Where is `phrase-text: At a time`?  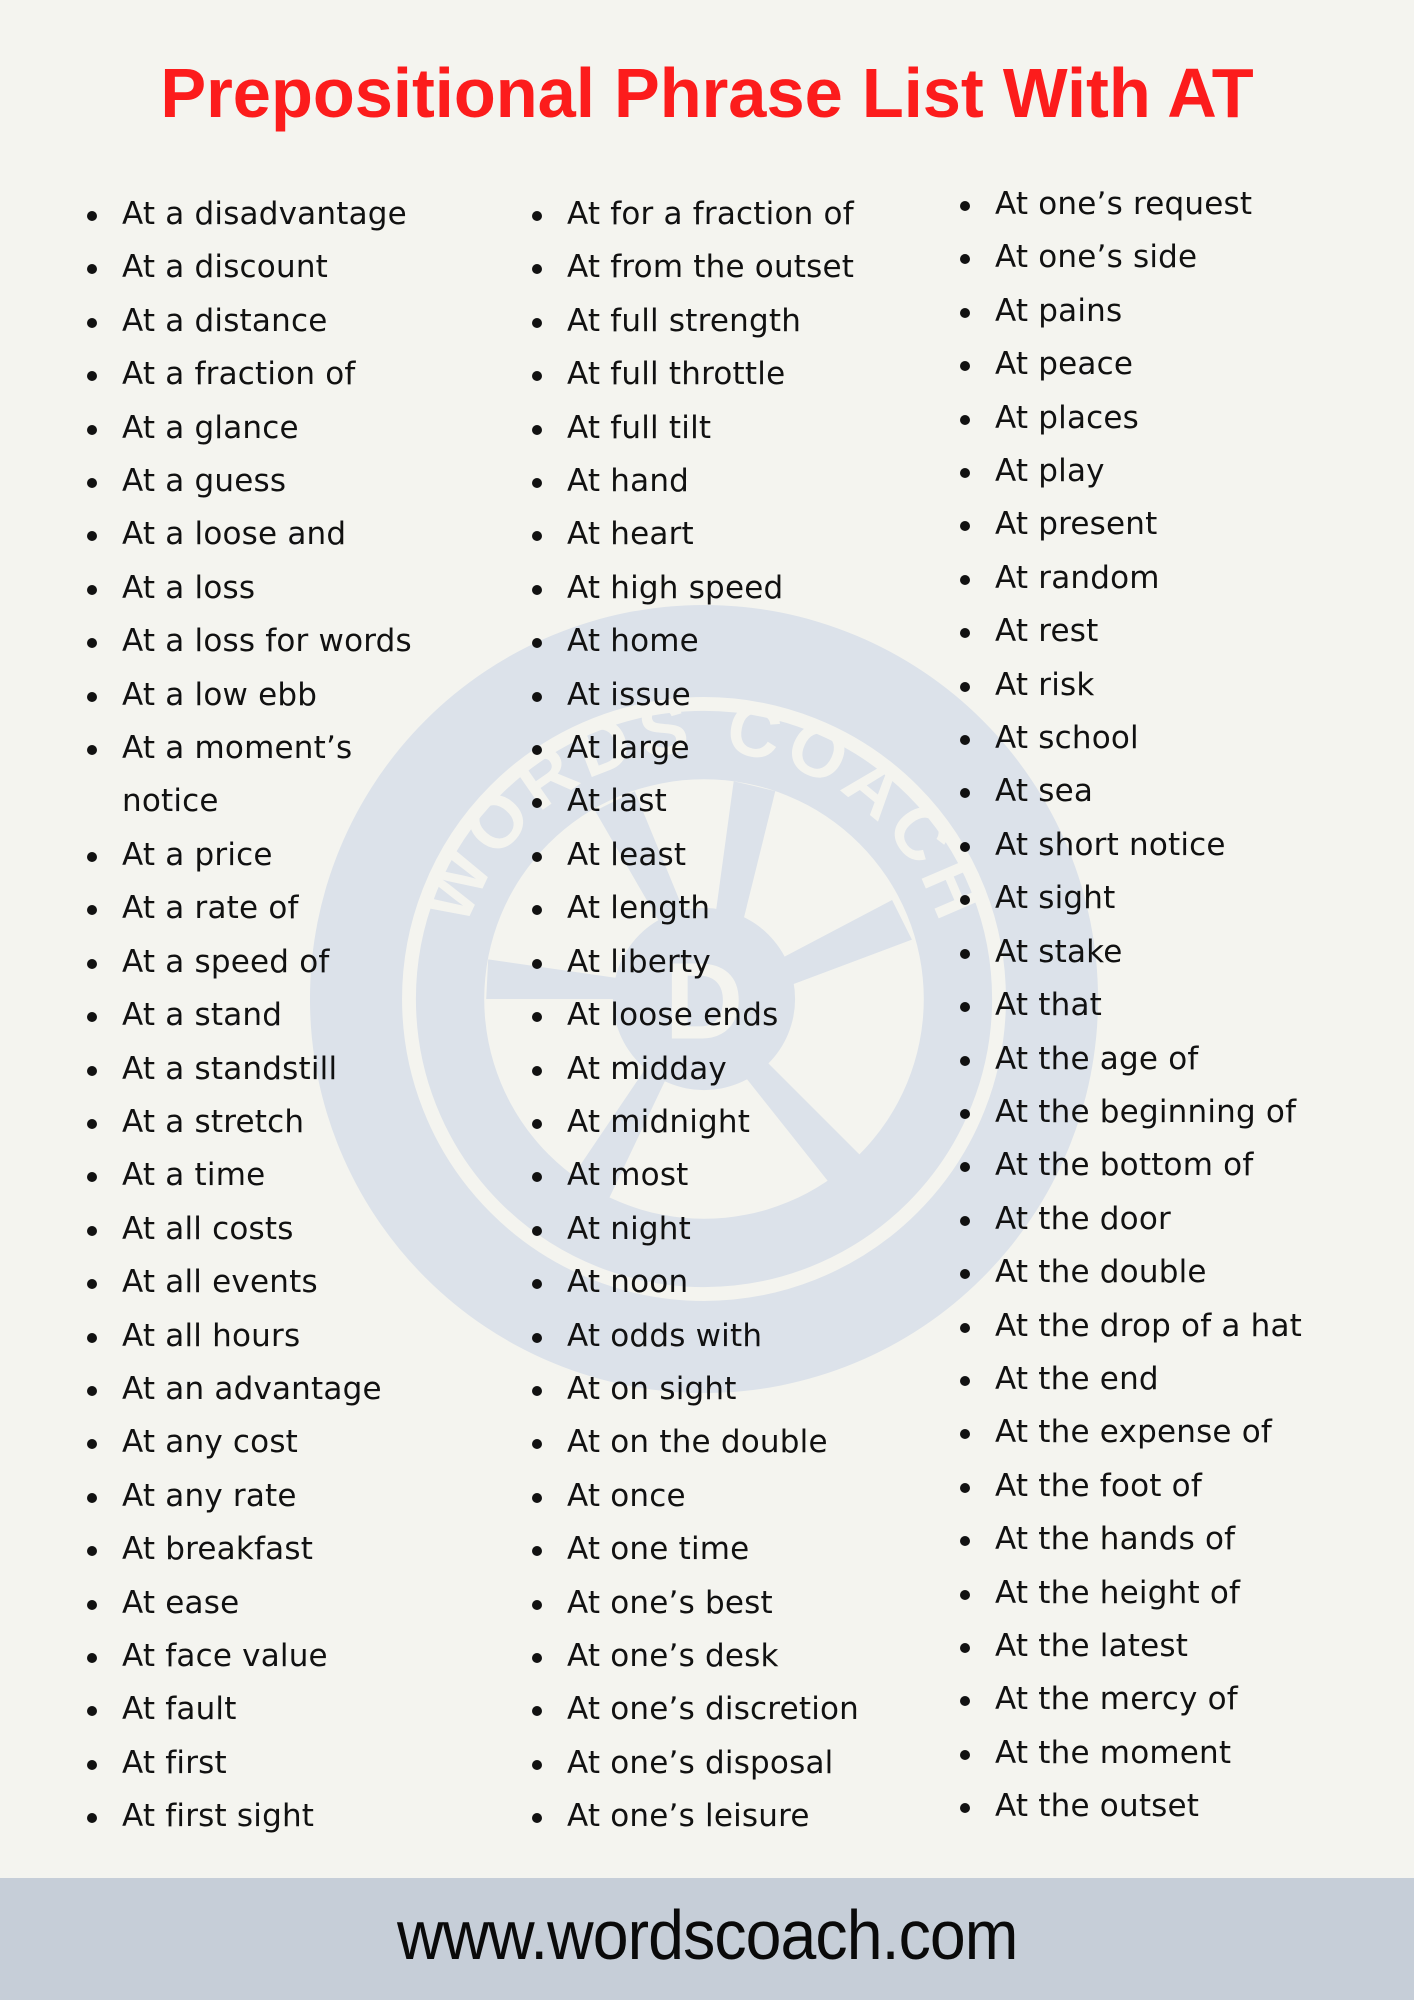 phrase-text: At a time is located at coordinates (194, 1175).